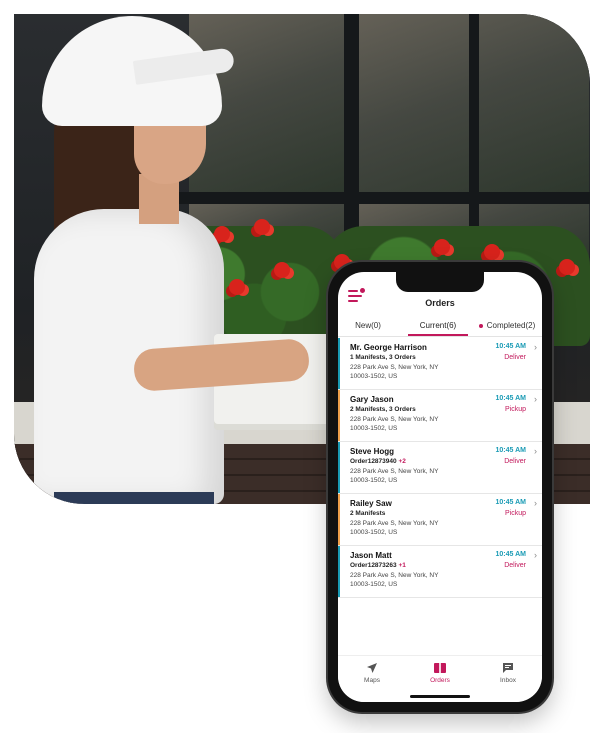 Image resolution: width=600 pixels, height=733 pixels. What do you see at coordinates (480, 325) in the screenshot?
I see `completed-dot-icon` at bounding box center [480, 325].